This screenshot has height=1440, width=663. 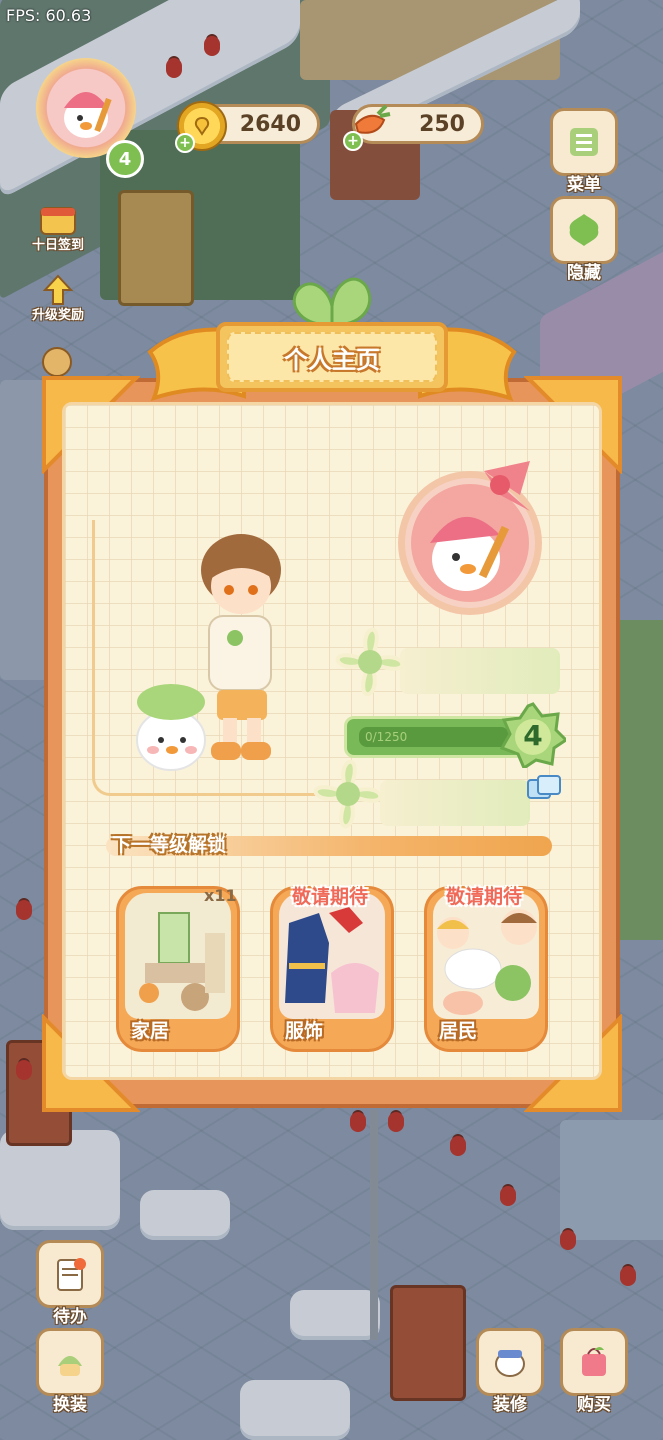 What do you see at coordinates (58, 226) in the screenshot?
I see `sign-in-ten-days-button: 十日签到` at bounding box center [58, 226].